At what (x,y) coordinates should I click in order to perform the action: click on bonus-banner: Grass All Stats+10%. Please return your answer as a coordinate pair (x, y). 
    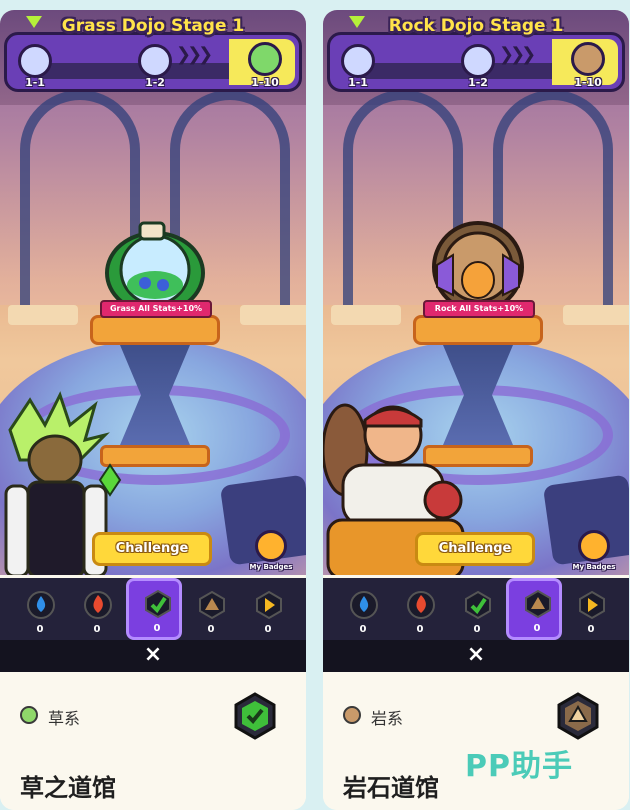
    Looking at the image, I should click on (156, 309).